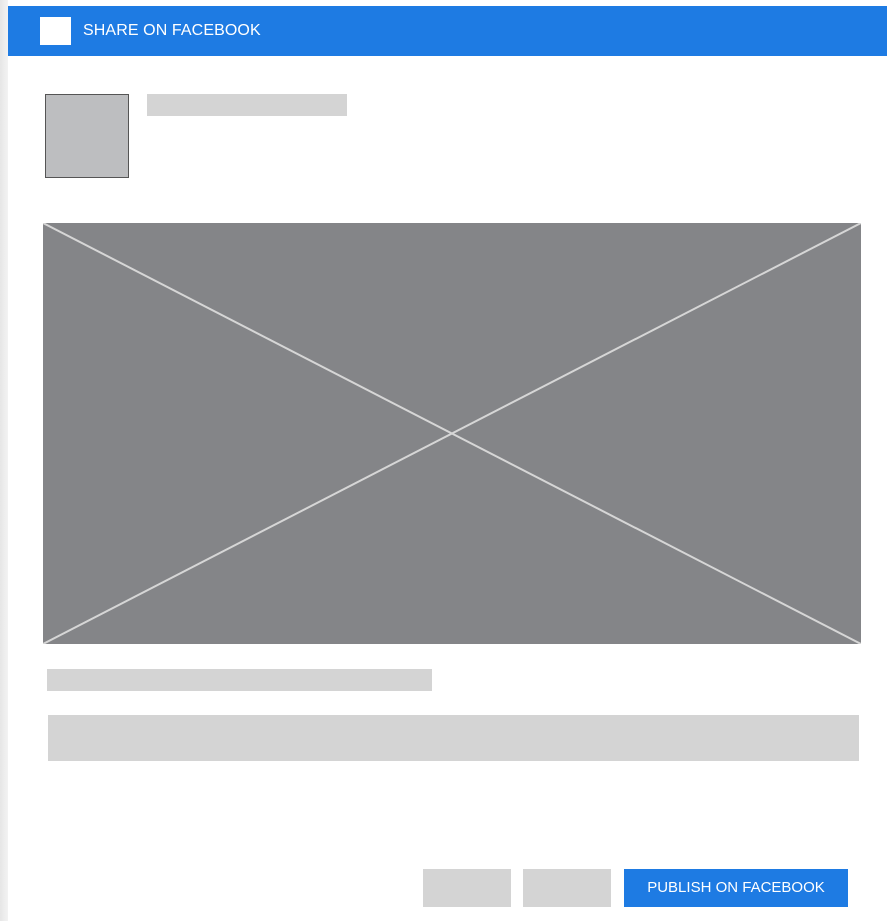 Image resolution: width=887 pixels, height=921 pixels. What do you see at coordinates (736, 888) in the screenshot?
I see `publish-button: PUBLISH ON FACEBOOK` at bounding box center [736, 888].